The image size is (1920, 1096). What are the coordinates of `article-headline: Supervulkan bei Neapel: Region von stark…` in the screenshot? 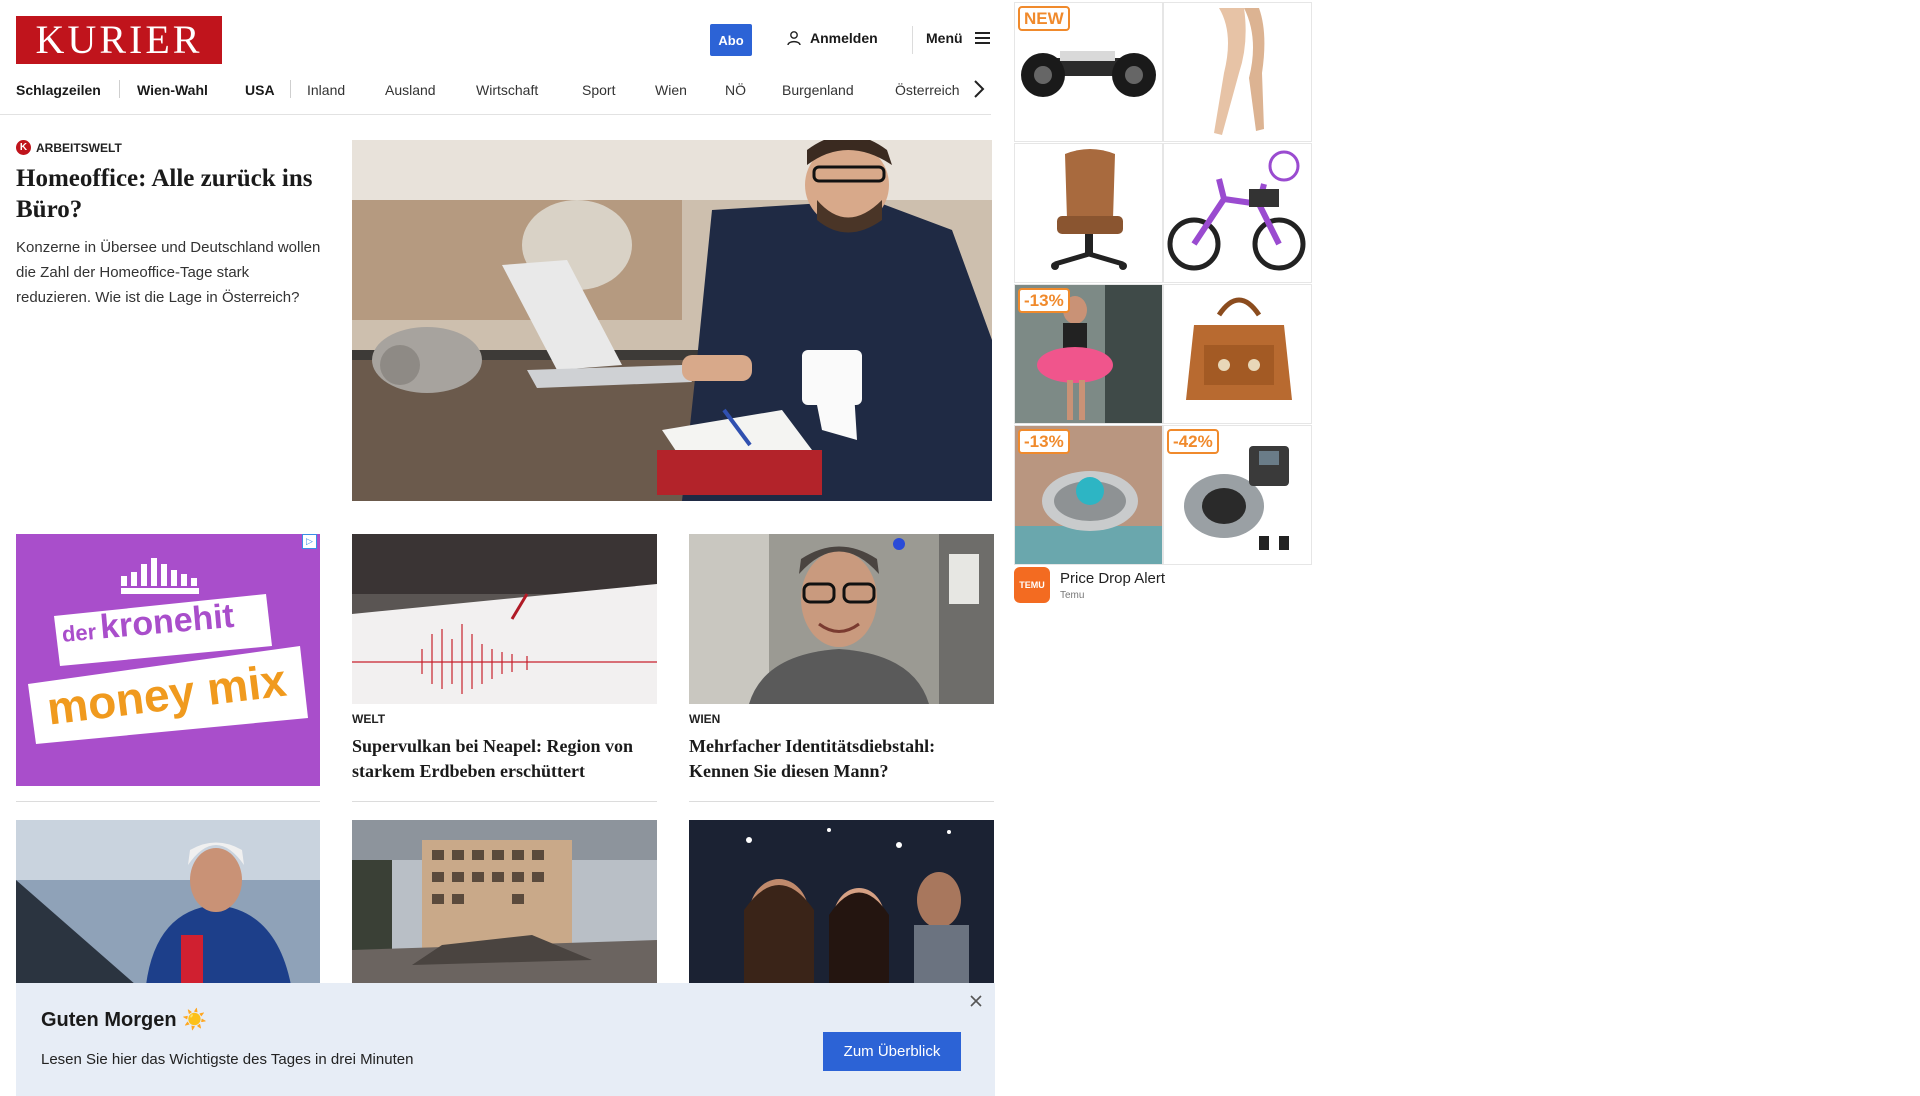 It's located at (504, 759).